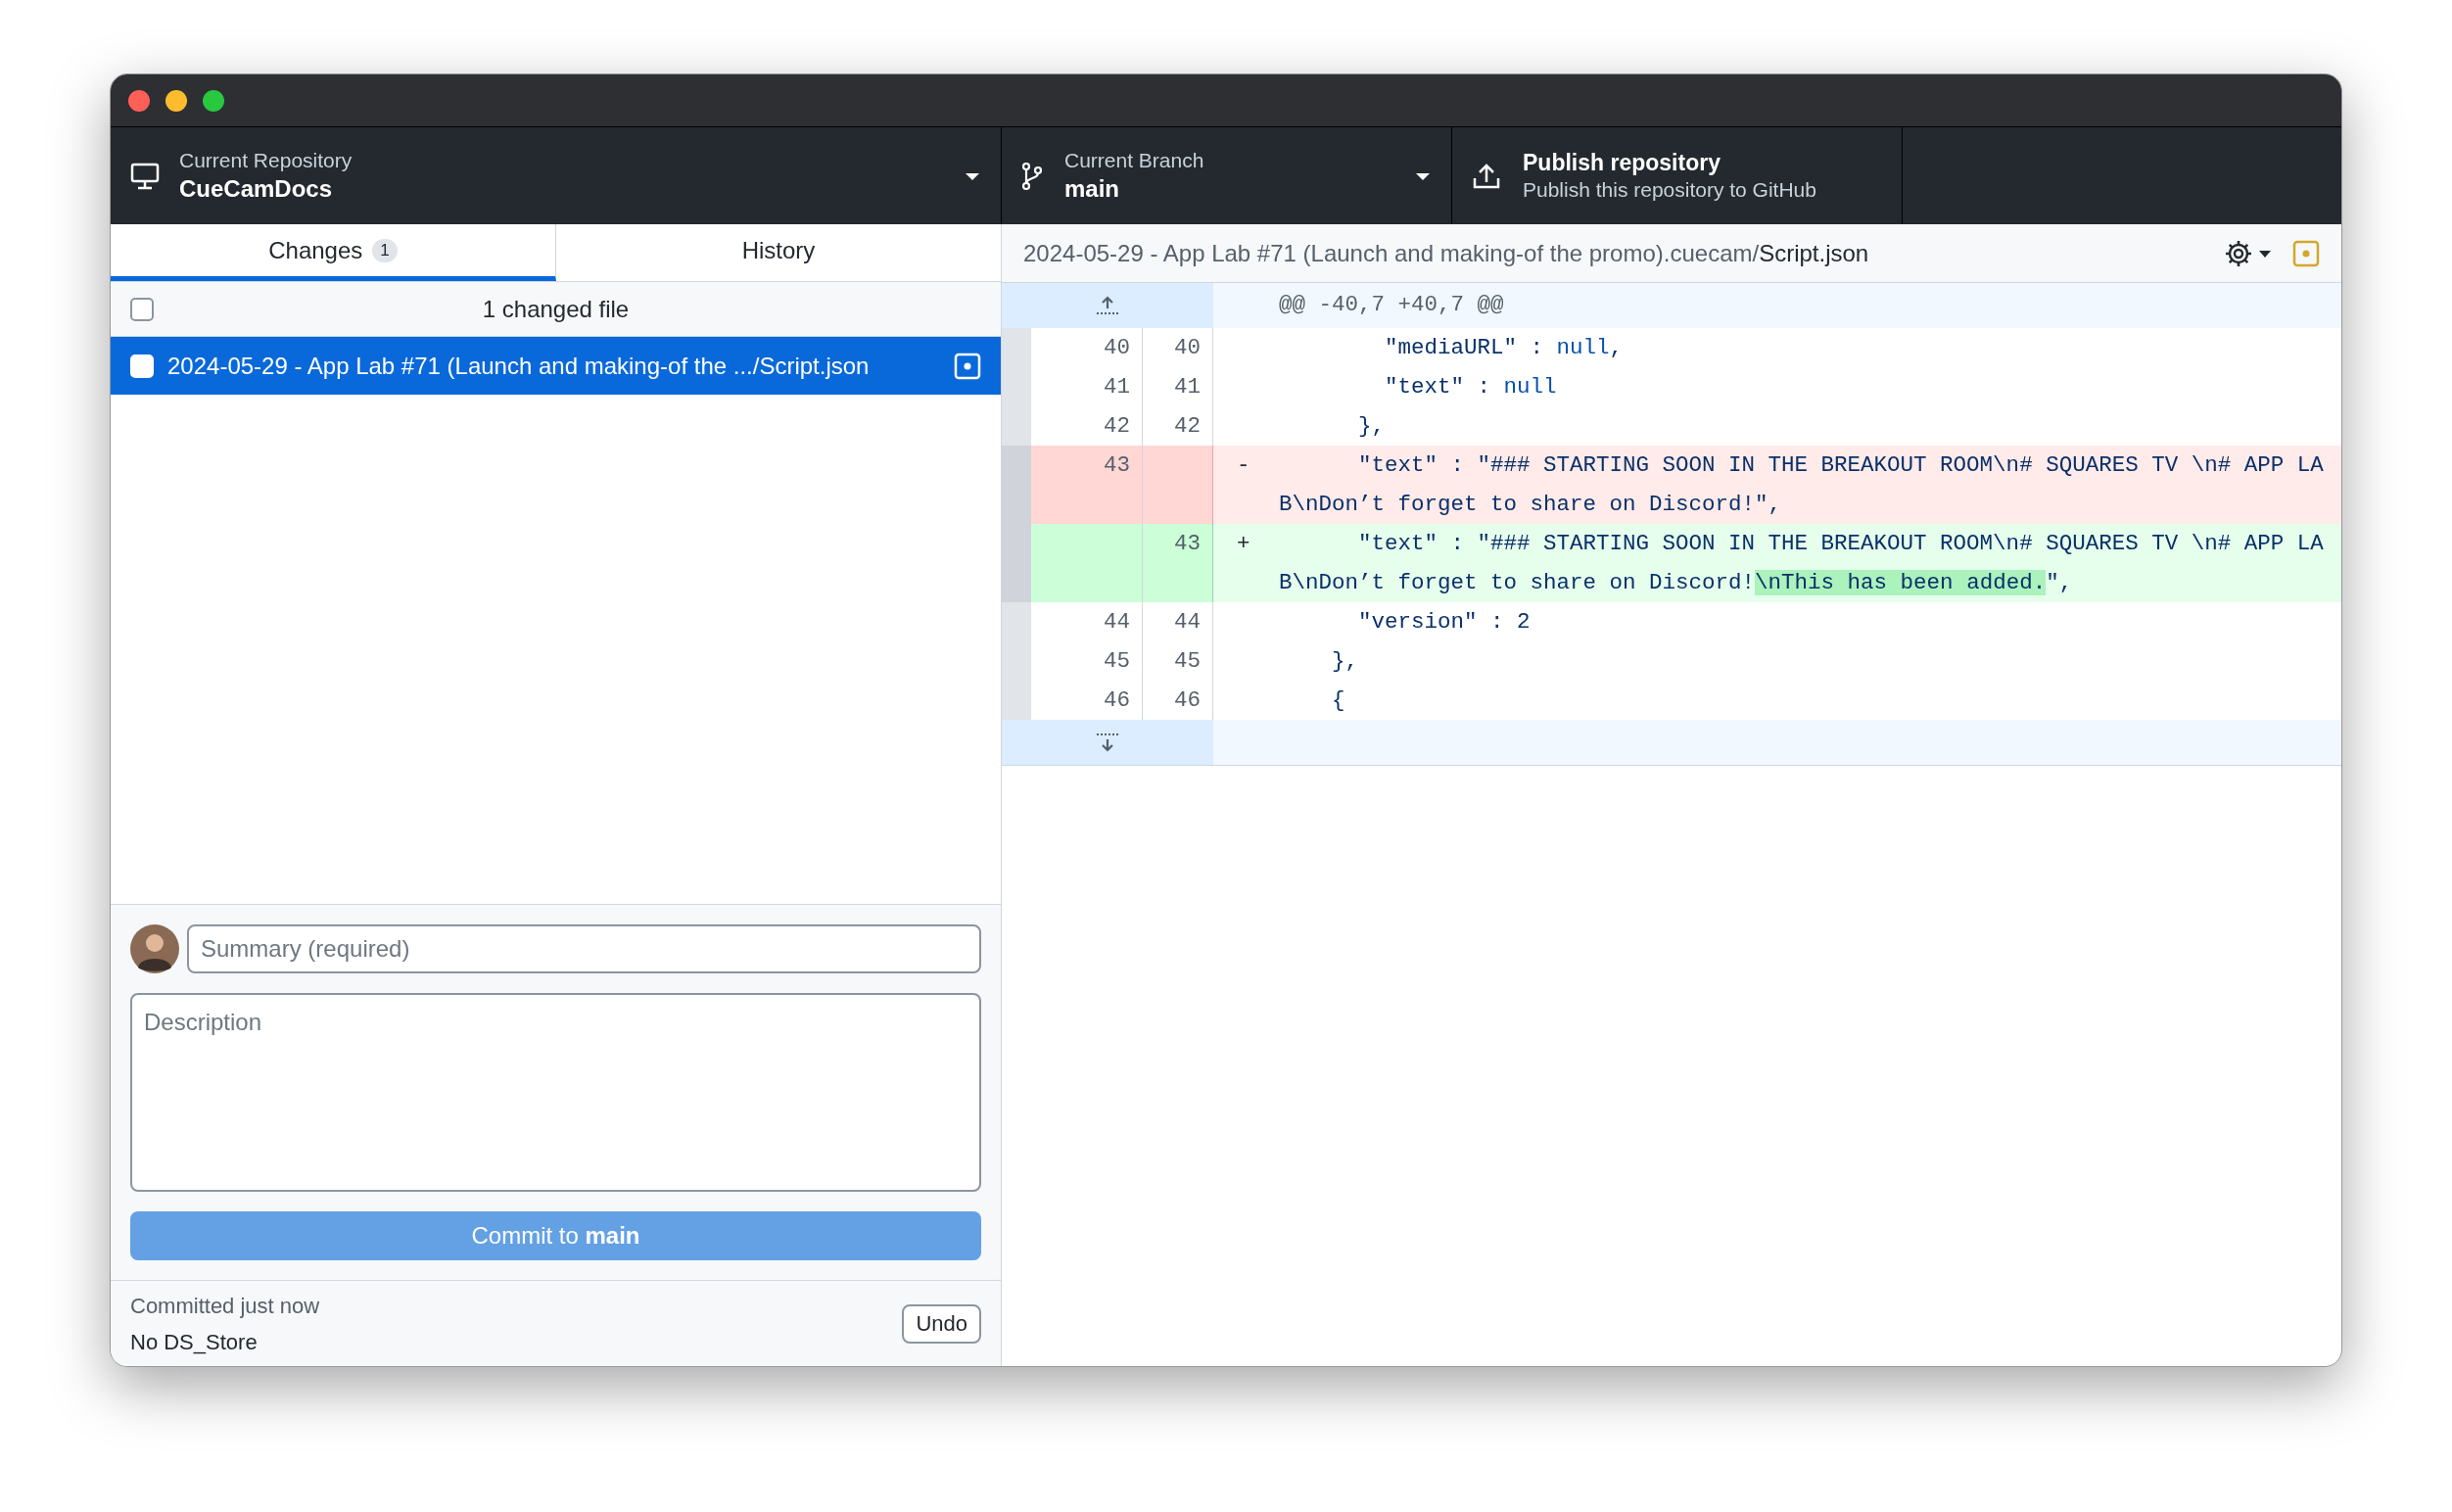 The width and height of the screenshot is (2452, 1512). Describe the element at coordinates (1801, 485) in the screenshot. I see `code-line: "text" : "### STARTING SOON IN THE BREAKOUT ROOM\n# SQUARES TV \n# APP LAB\nDon’t forget to share on Discord!",` at that location.